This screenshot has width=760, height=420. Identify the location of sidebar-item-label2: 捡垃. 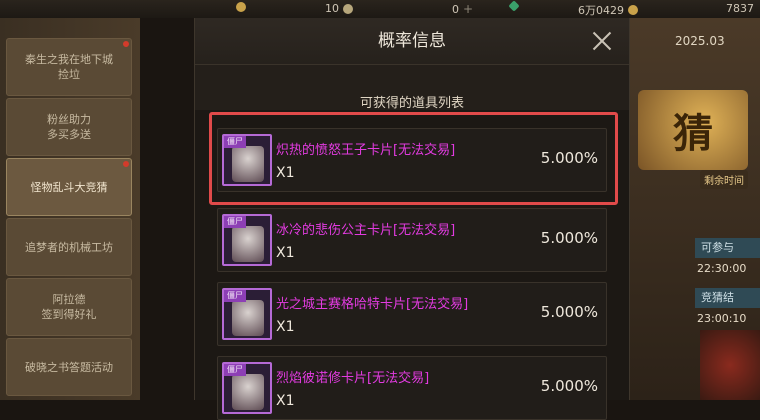
(69, 74).